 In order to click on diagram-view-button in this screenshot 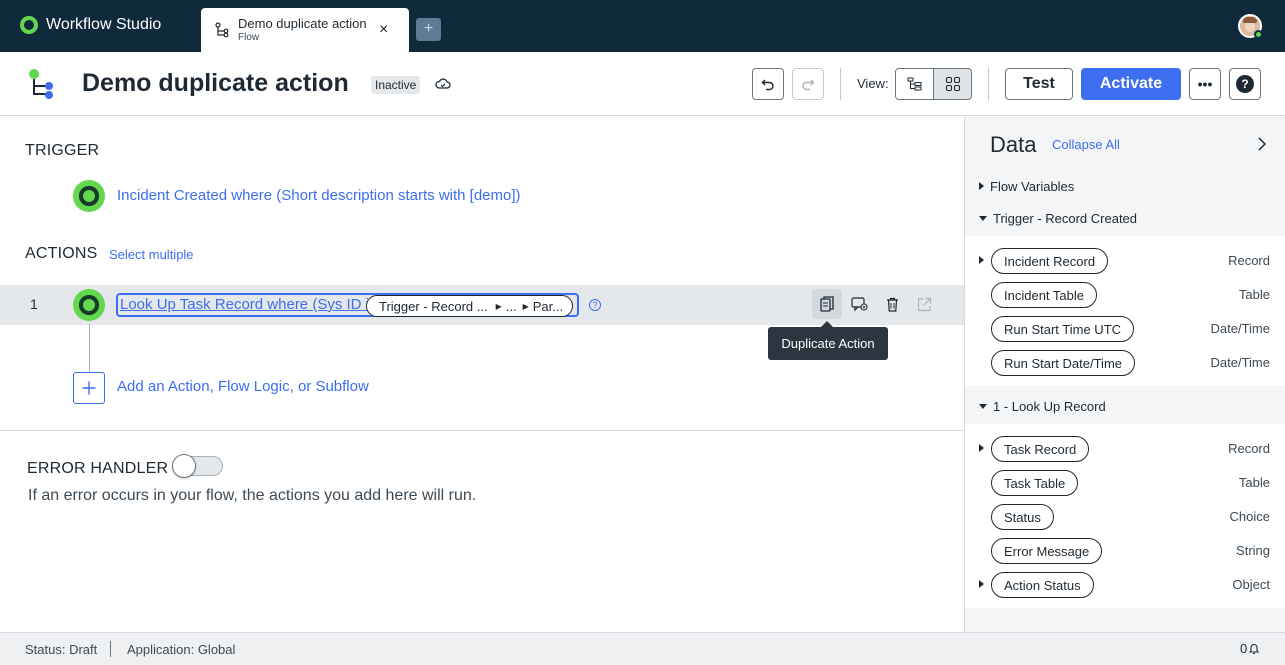, I will do `click(952, 84)`.